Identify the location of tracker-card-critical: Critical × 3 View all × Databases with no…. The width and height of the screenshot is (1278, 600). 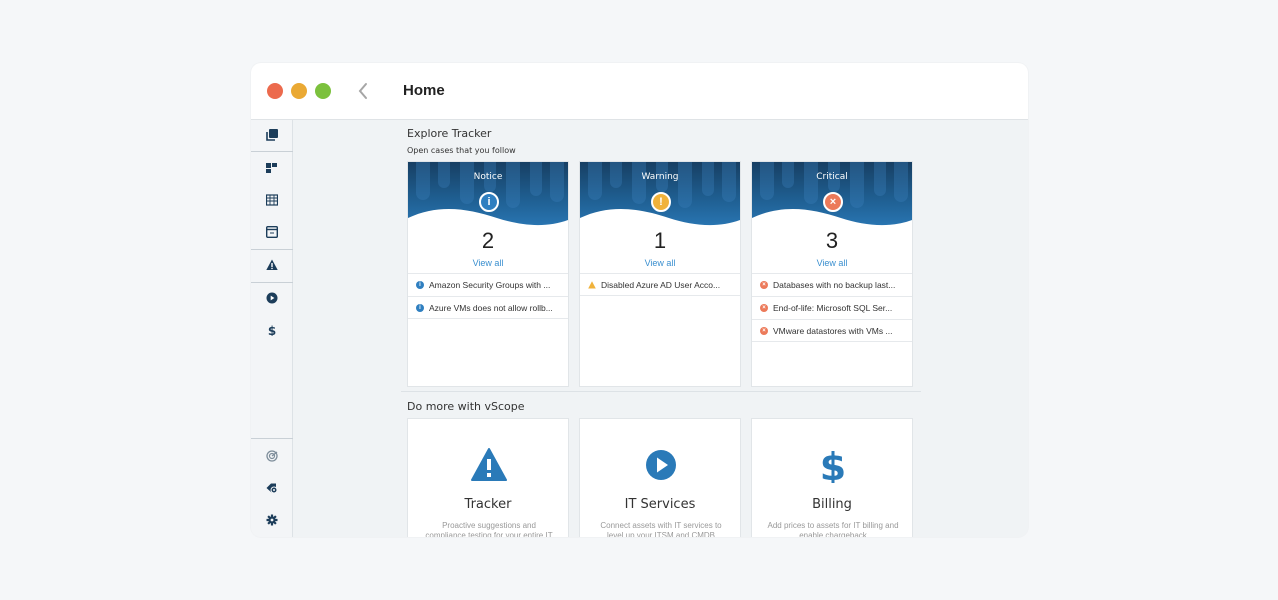
(832, 274).